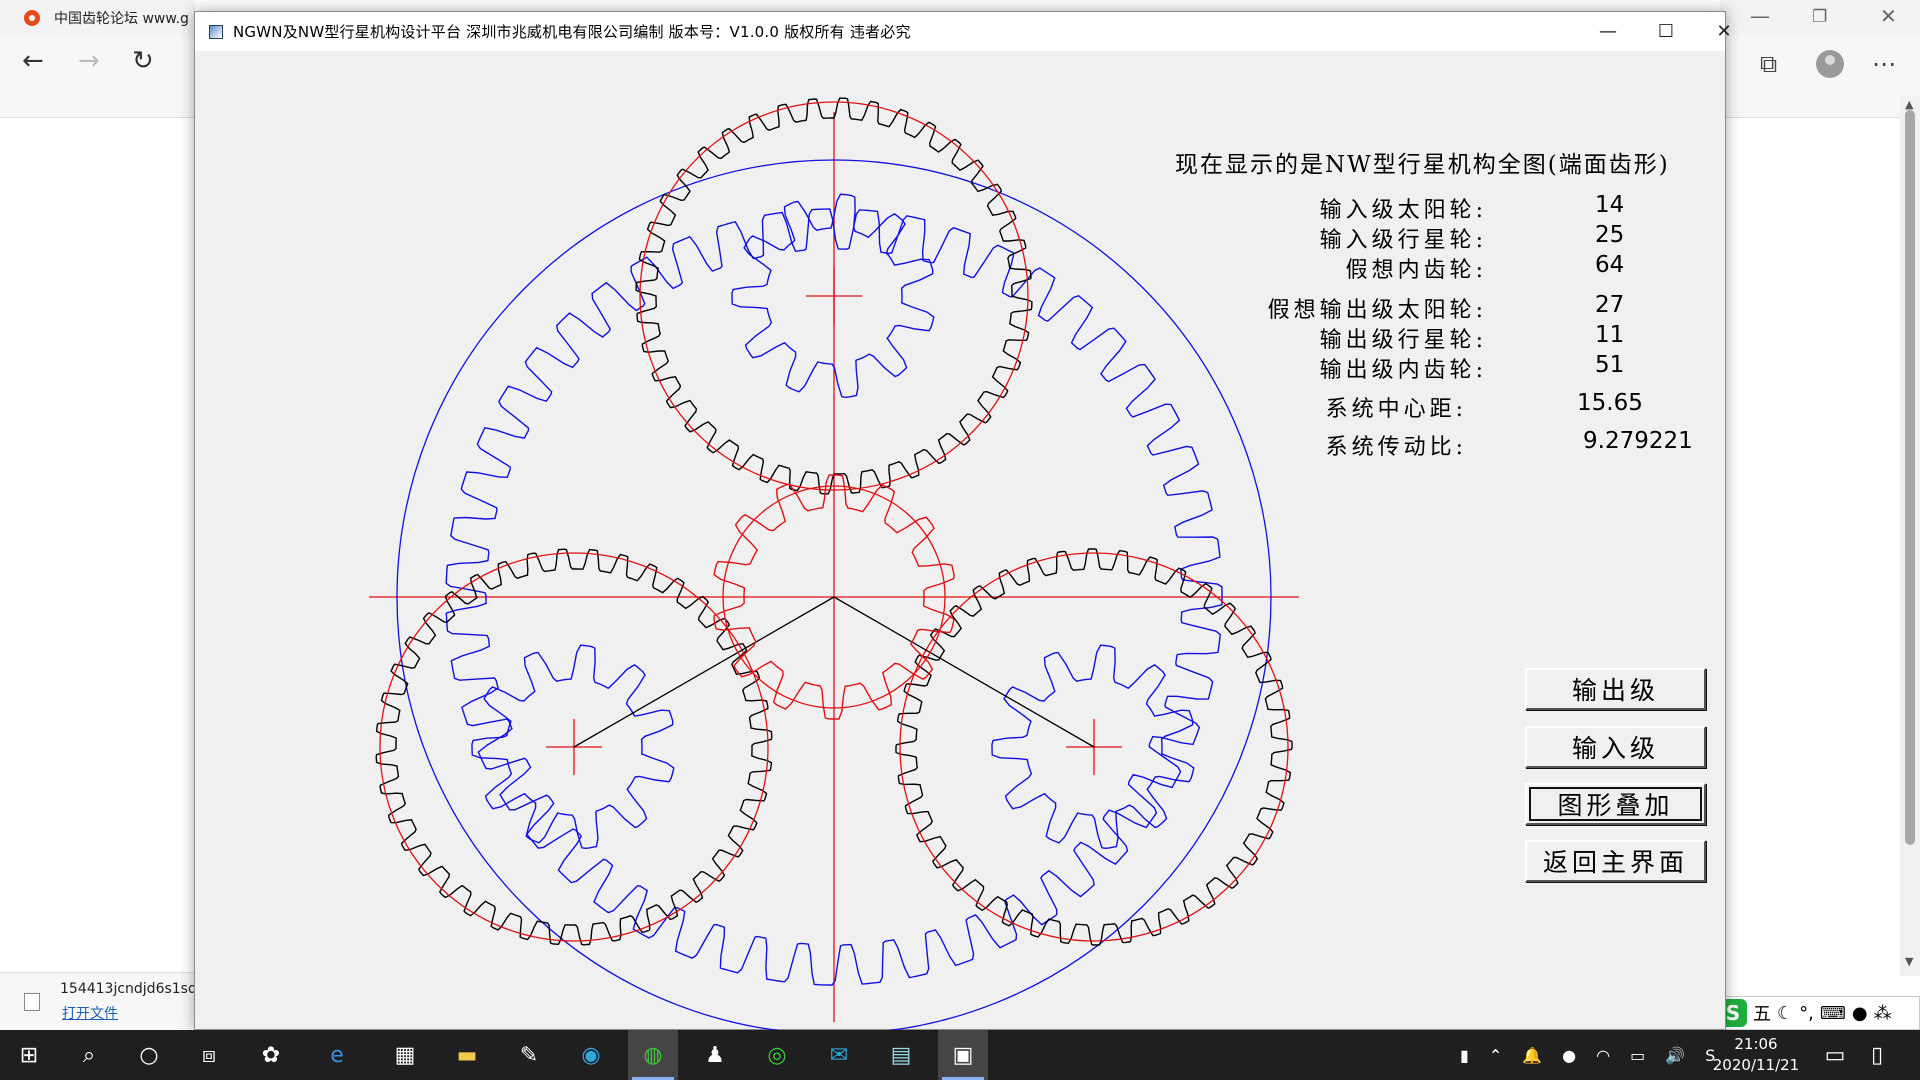 The height and width of the screenshot is (1080, 1920). What do you see at coordinates (1768, 64) in the screenshot?
I see `collections-icon: ⧉` at bounding box center [1768, 64].